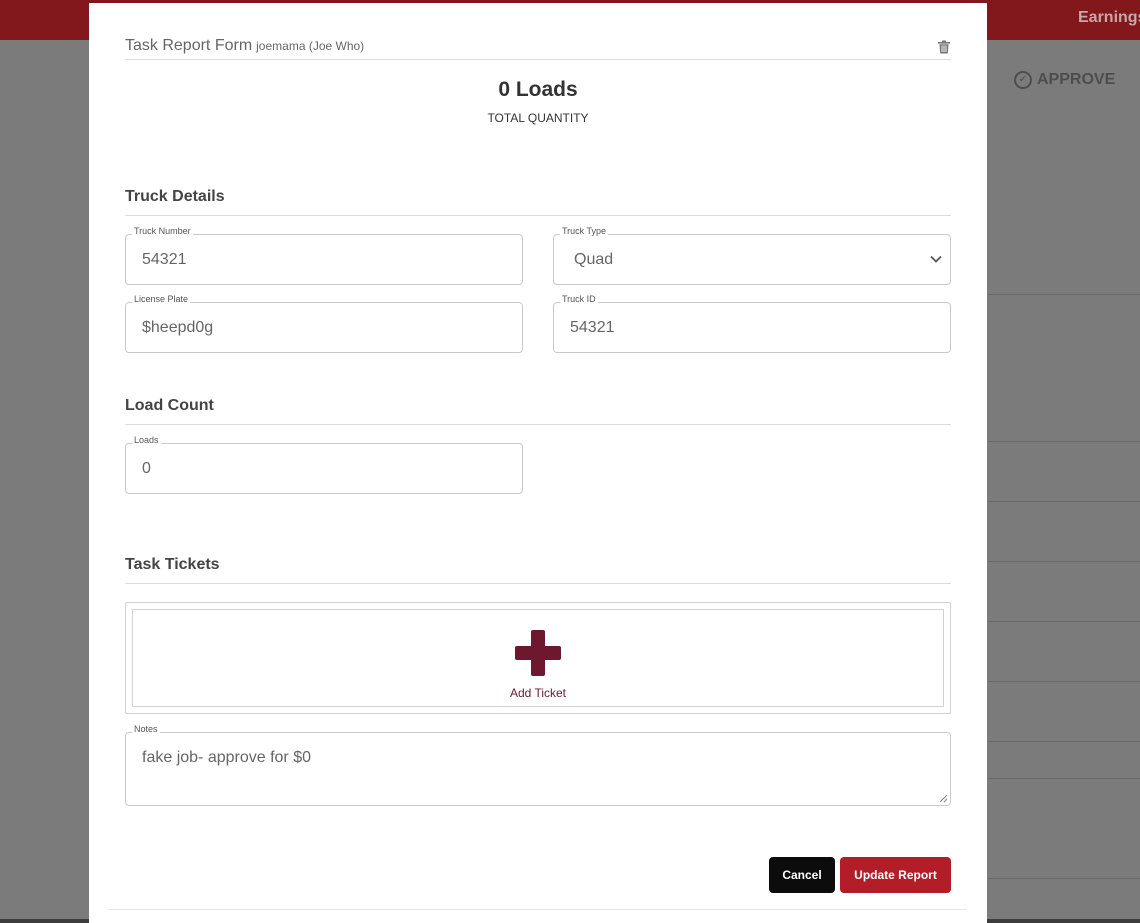  What do you see at coordinates (895, 875) in the screenshot?
I see `update-report-button: Update Report` at bounding box center [895, 875].